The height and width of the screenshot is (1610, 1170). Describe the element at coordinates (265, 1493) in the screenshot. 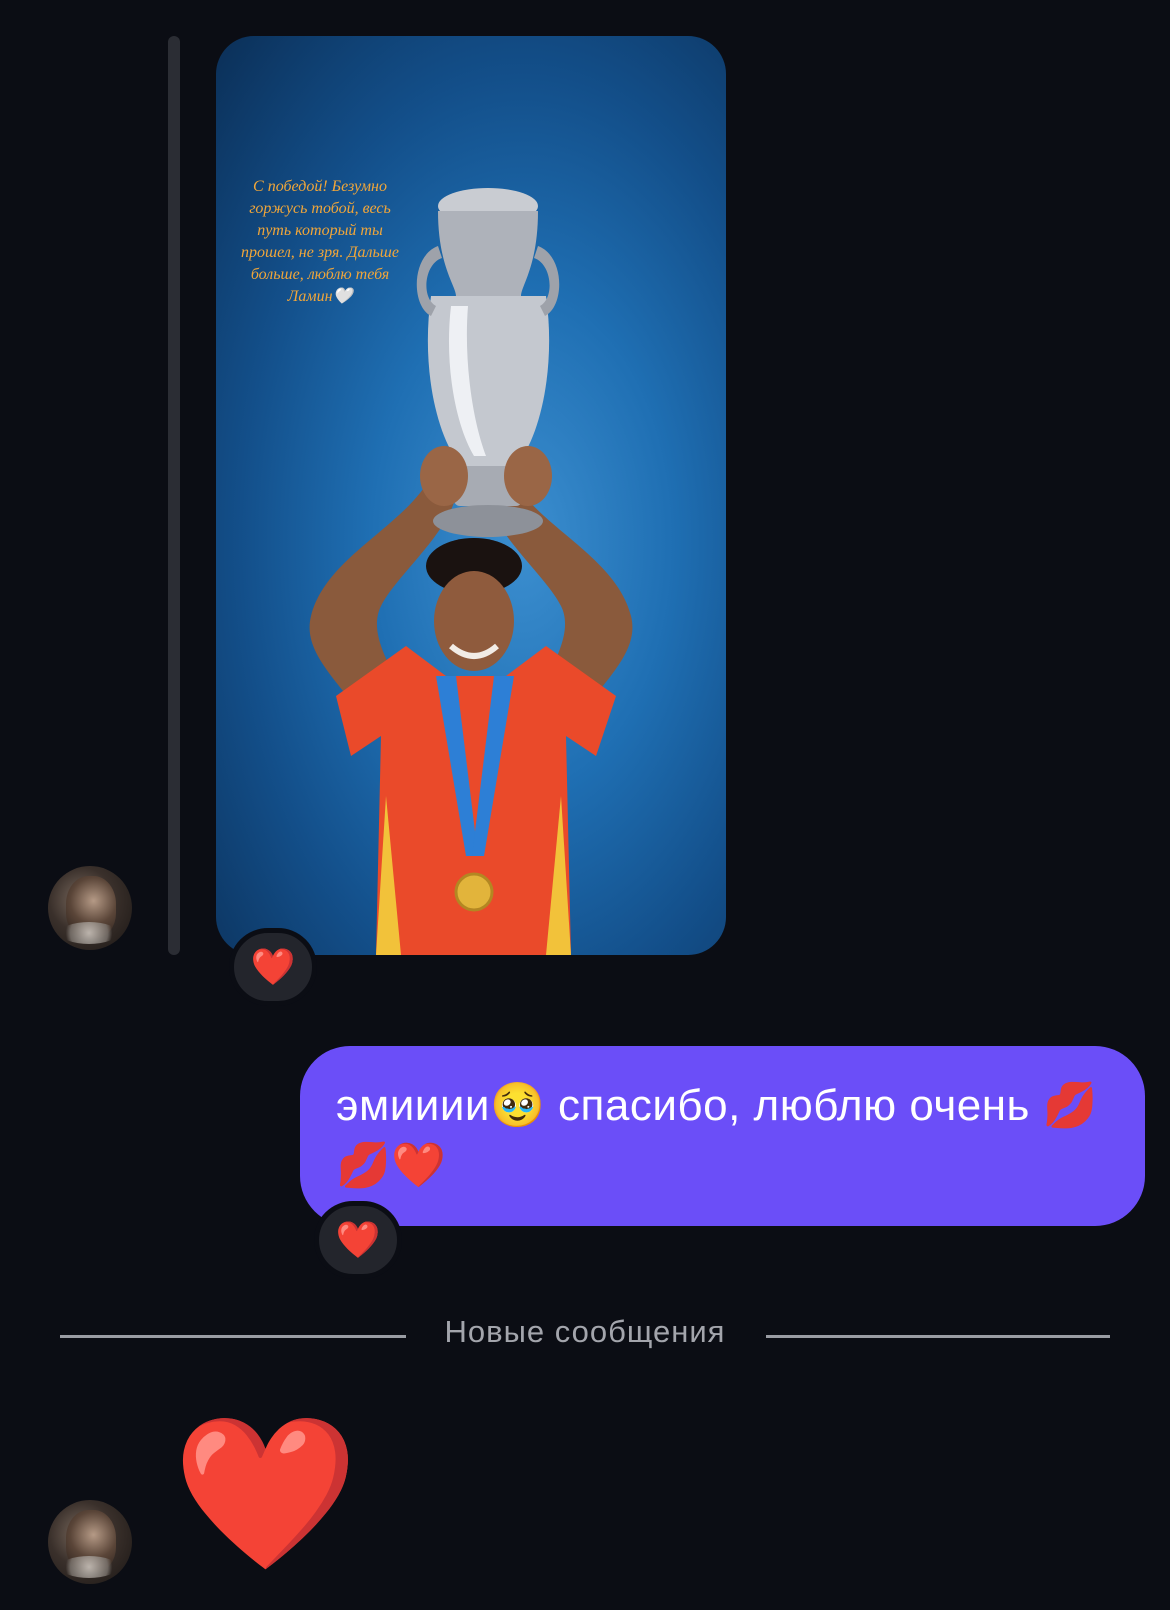

I see `incoming-heart-message: ❤️` at that location.